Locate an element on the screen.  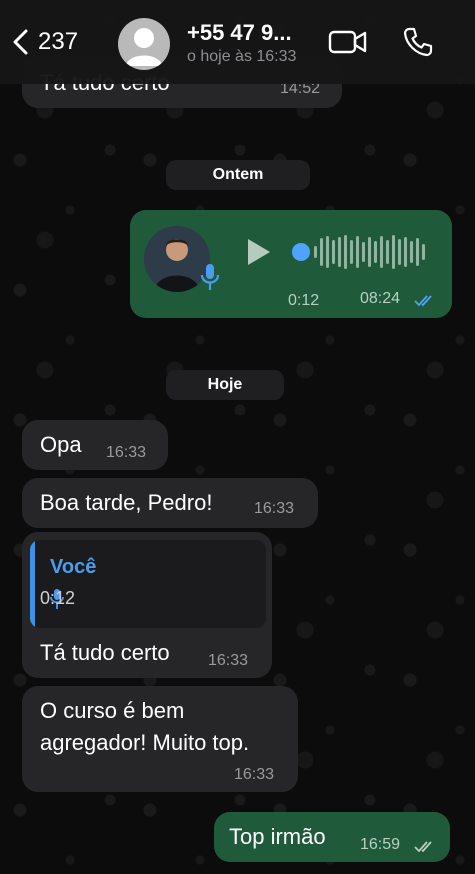
date-separator-label: Ontem is located at coordinates (238, 174).